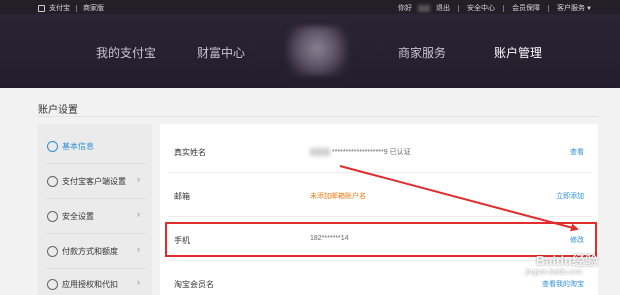 Image resolution: width=620 pixels, height=295 pixels. Describe the element at coordinates (553, 272) in the screenshot. I see `watermark-url: jingyan.baidu.com` at that location.